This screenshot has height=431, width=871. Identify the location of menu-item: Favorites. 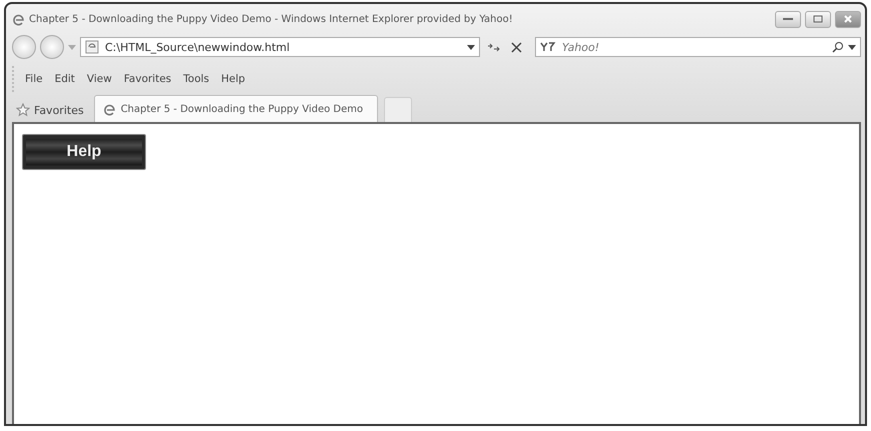
(147, 79).